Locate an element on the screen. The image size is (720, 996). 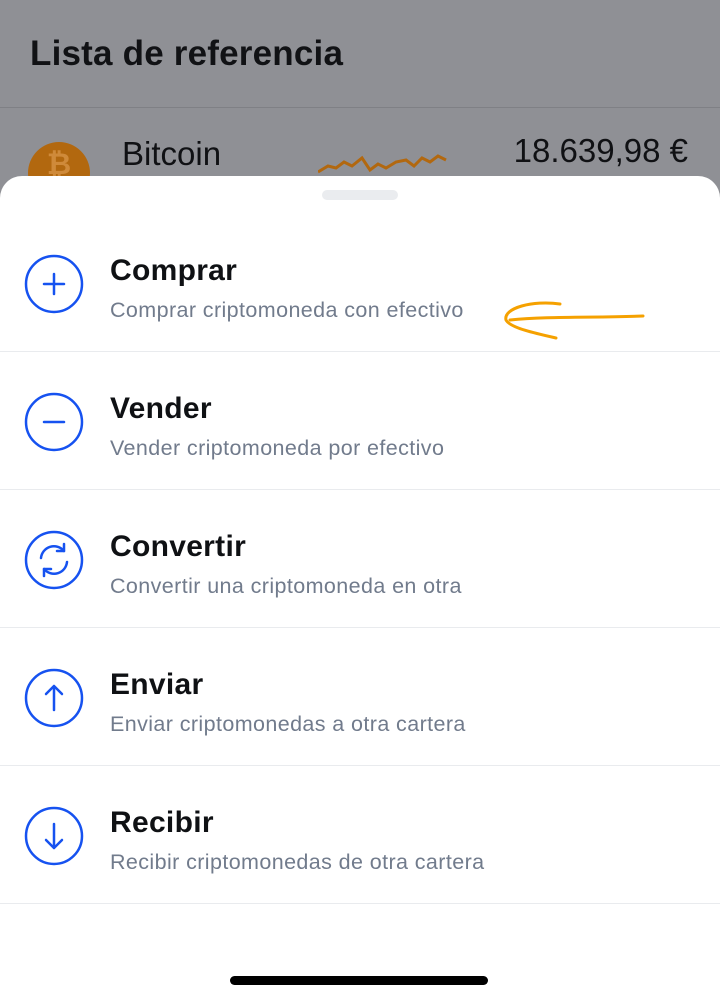
action-subtitle: Comprar criptomoneda con efectivo is located at coordinates (287, 310).